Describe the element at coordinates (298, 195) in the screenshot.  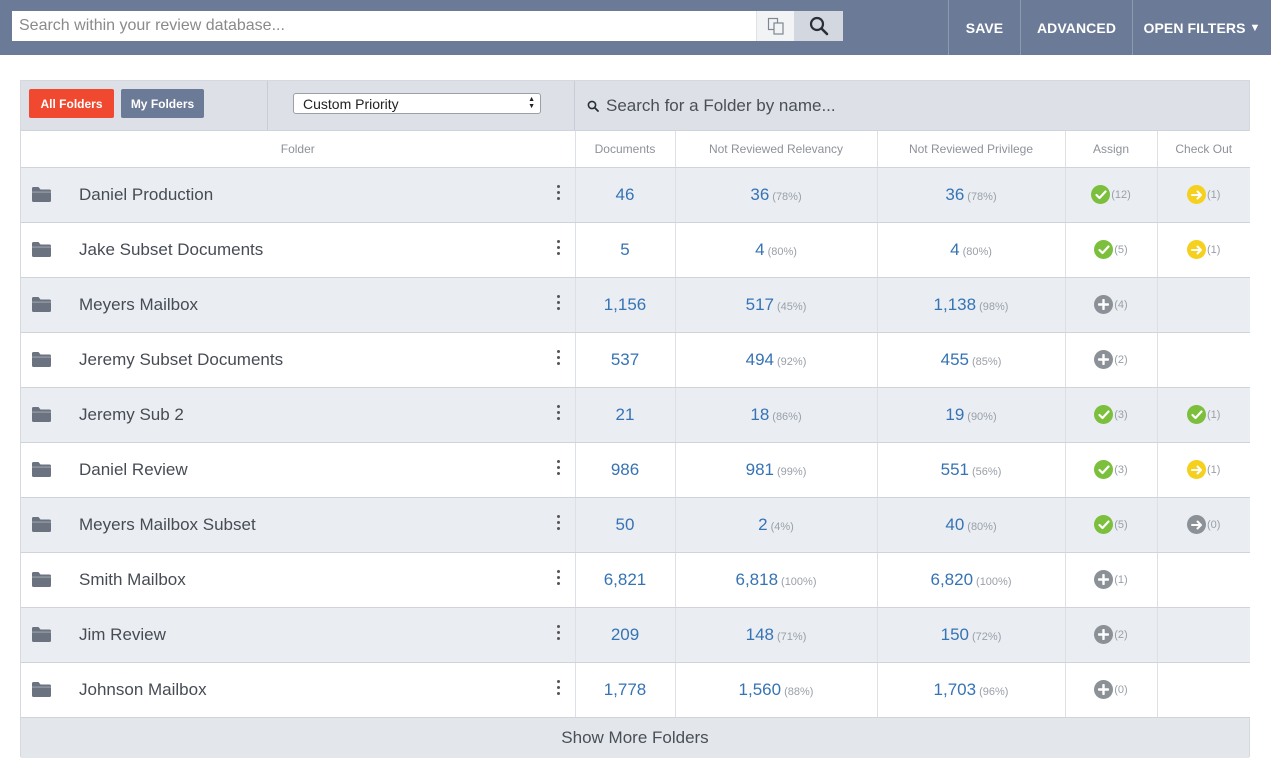
I see `folder-cell: Daniel Production` at that location.